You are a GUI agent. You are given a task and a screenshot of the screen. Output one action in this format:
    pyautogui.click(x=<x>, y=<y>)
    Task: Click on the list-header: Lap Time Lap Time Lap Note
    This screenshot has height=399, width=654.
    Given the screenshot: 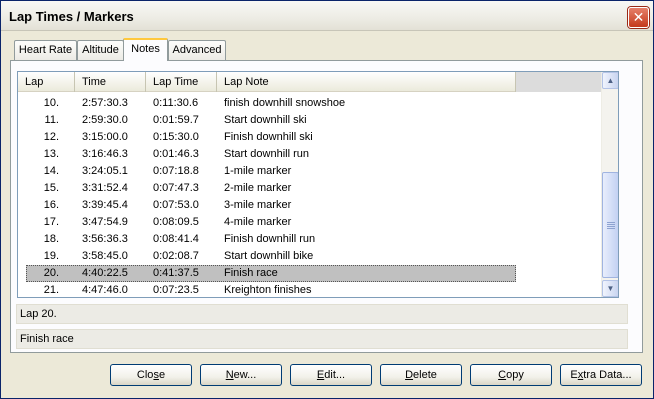 What is the action you would take?
    pyautogui.click(x=309, y=82)
    